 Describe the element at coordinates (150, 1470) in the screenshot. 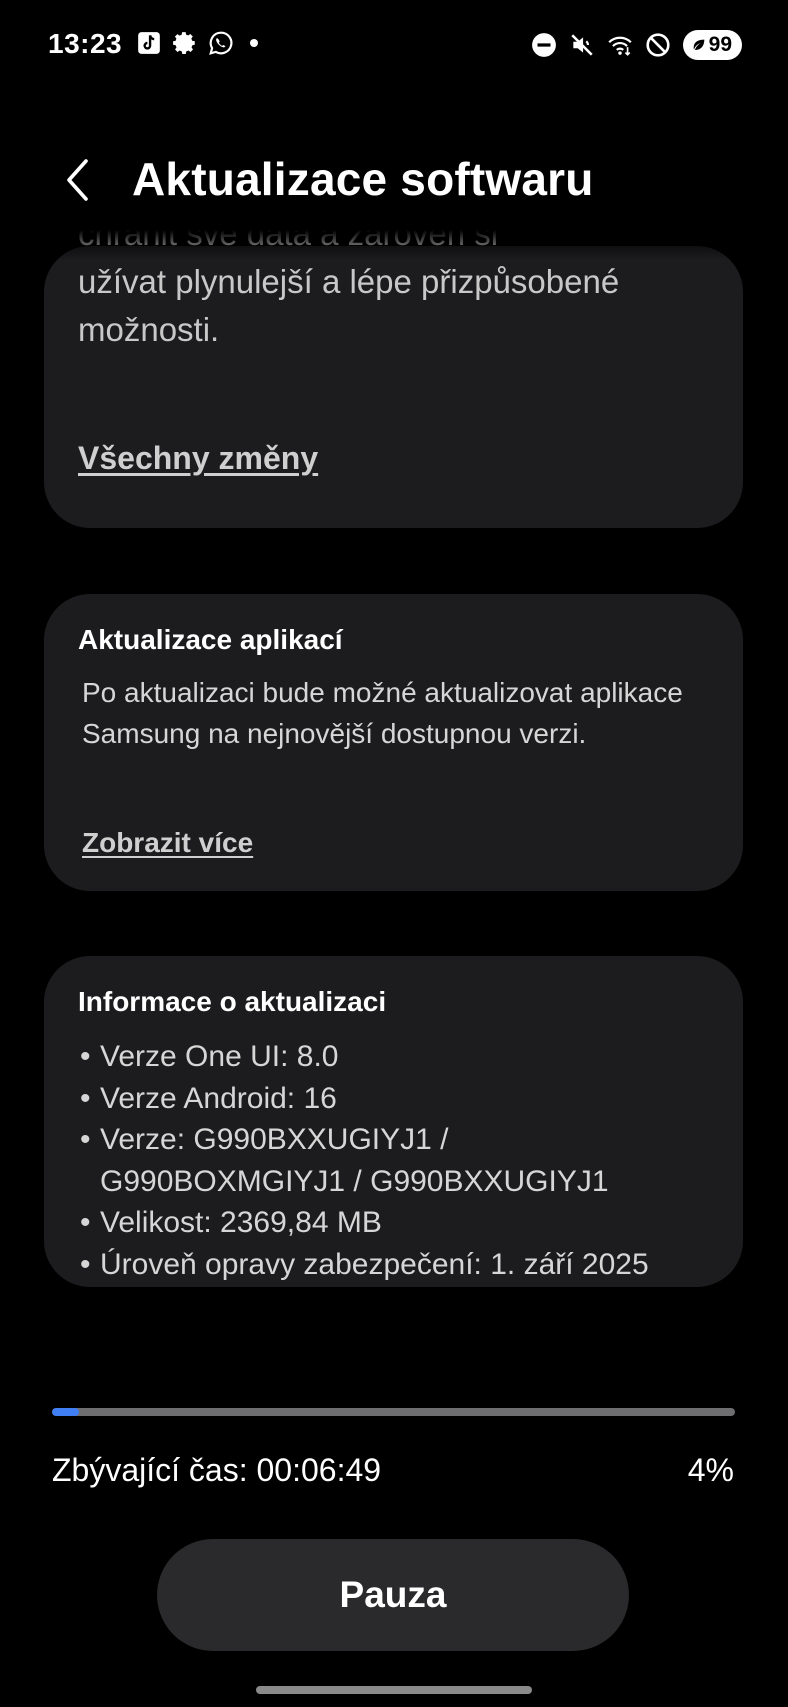

I see `remaining-time-label: Zbývající čas:` at that location.